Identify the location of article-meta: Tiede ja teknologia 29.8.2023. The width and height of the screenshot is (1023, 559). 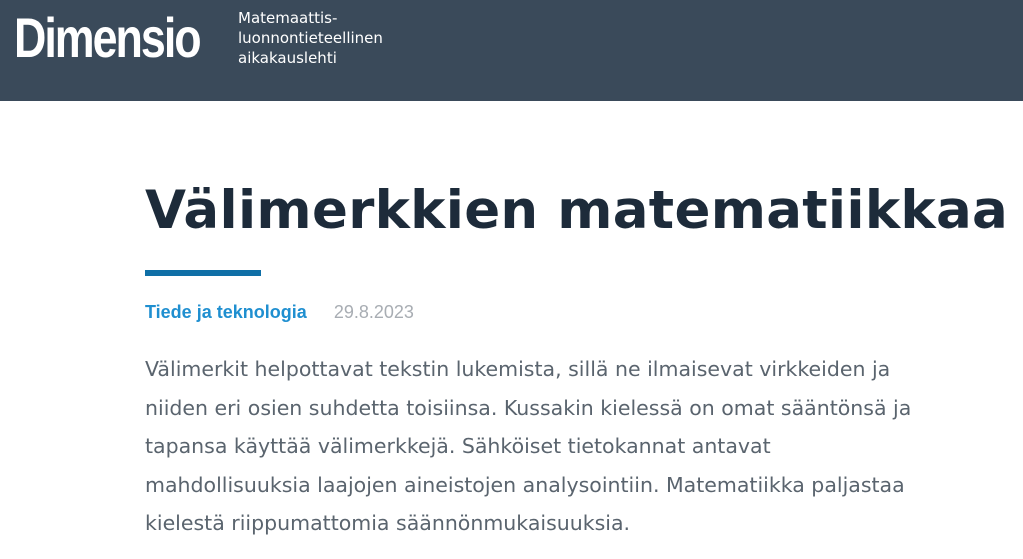
(279, 314).